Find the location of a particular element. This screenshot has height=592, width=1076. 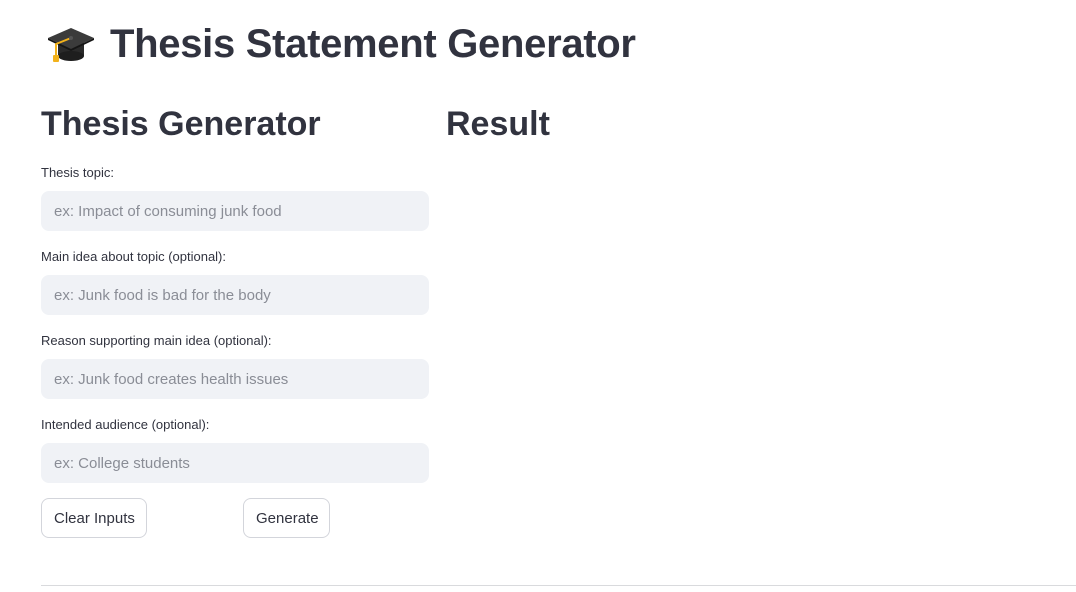

main-idea-field: Main idea about topic (optional): is located at coordinates (235, 281).